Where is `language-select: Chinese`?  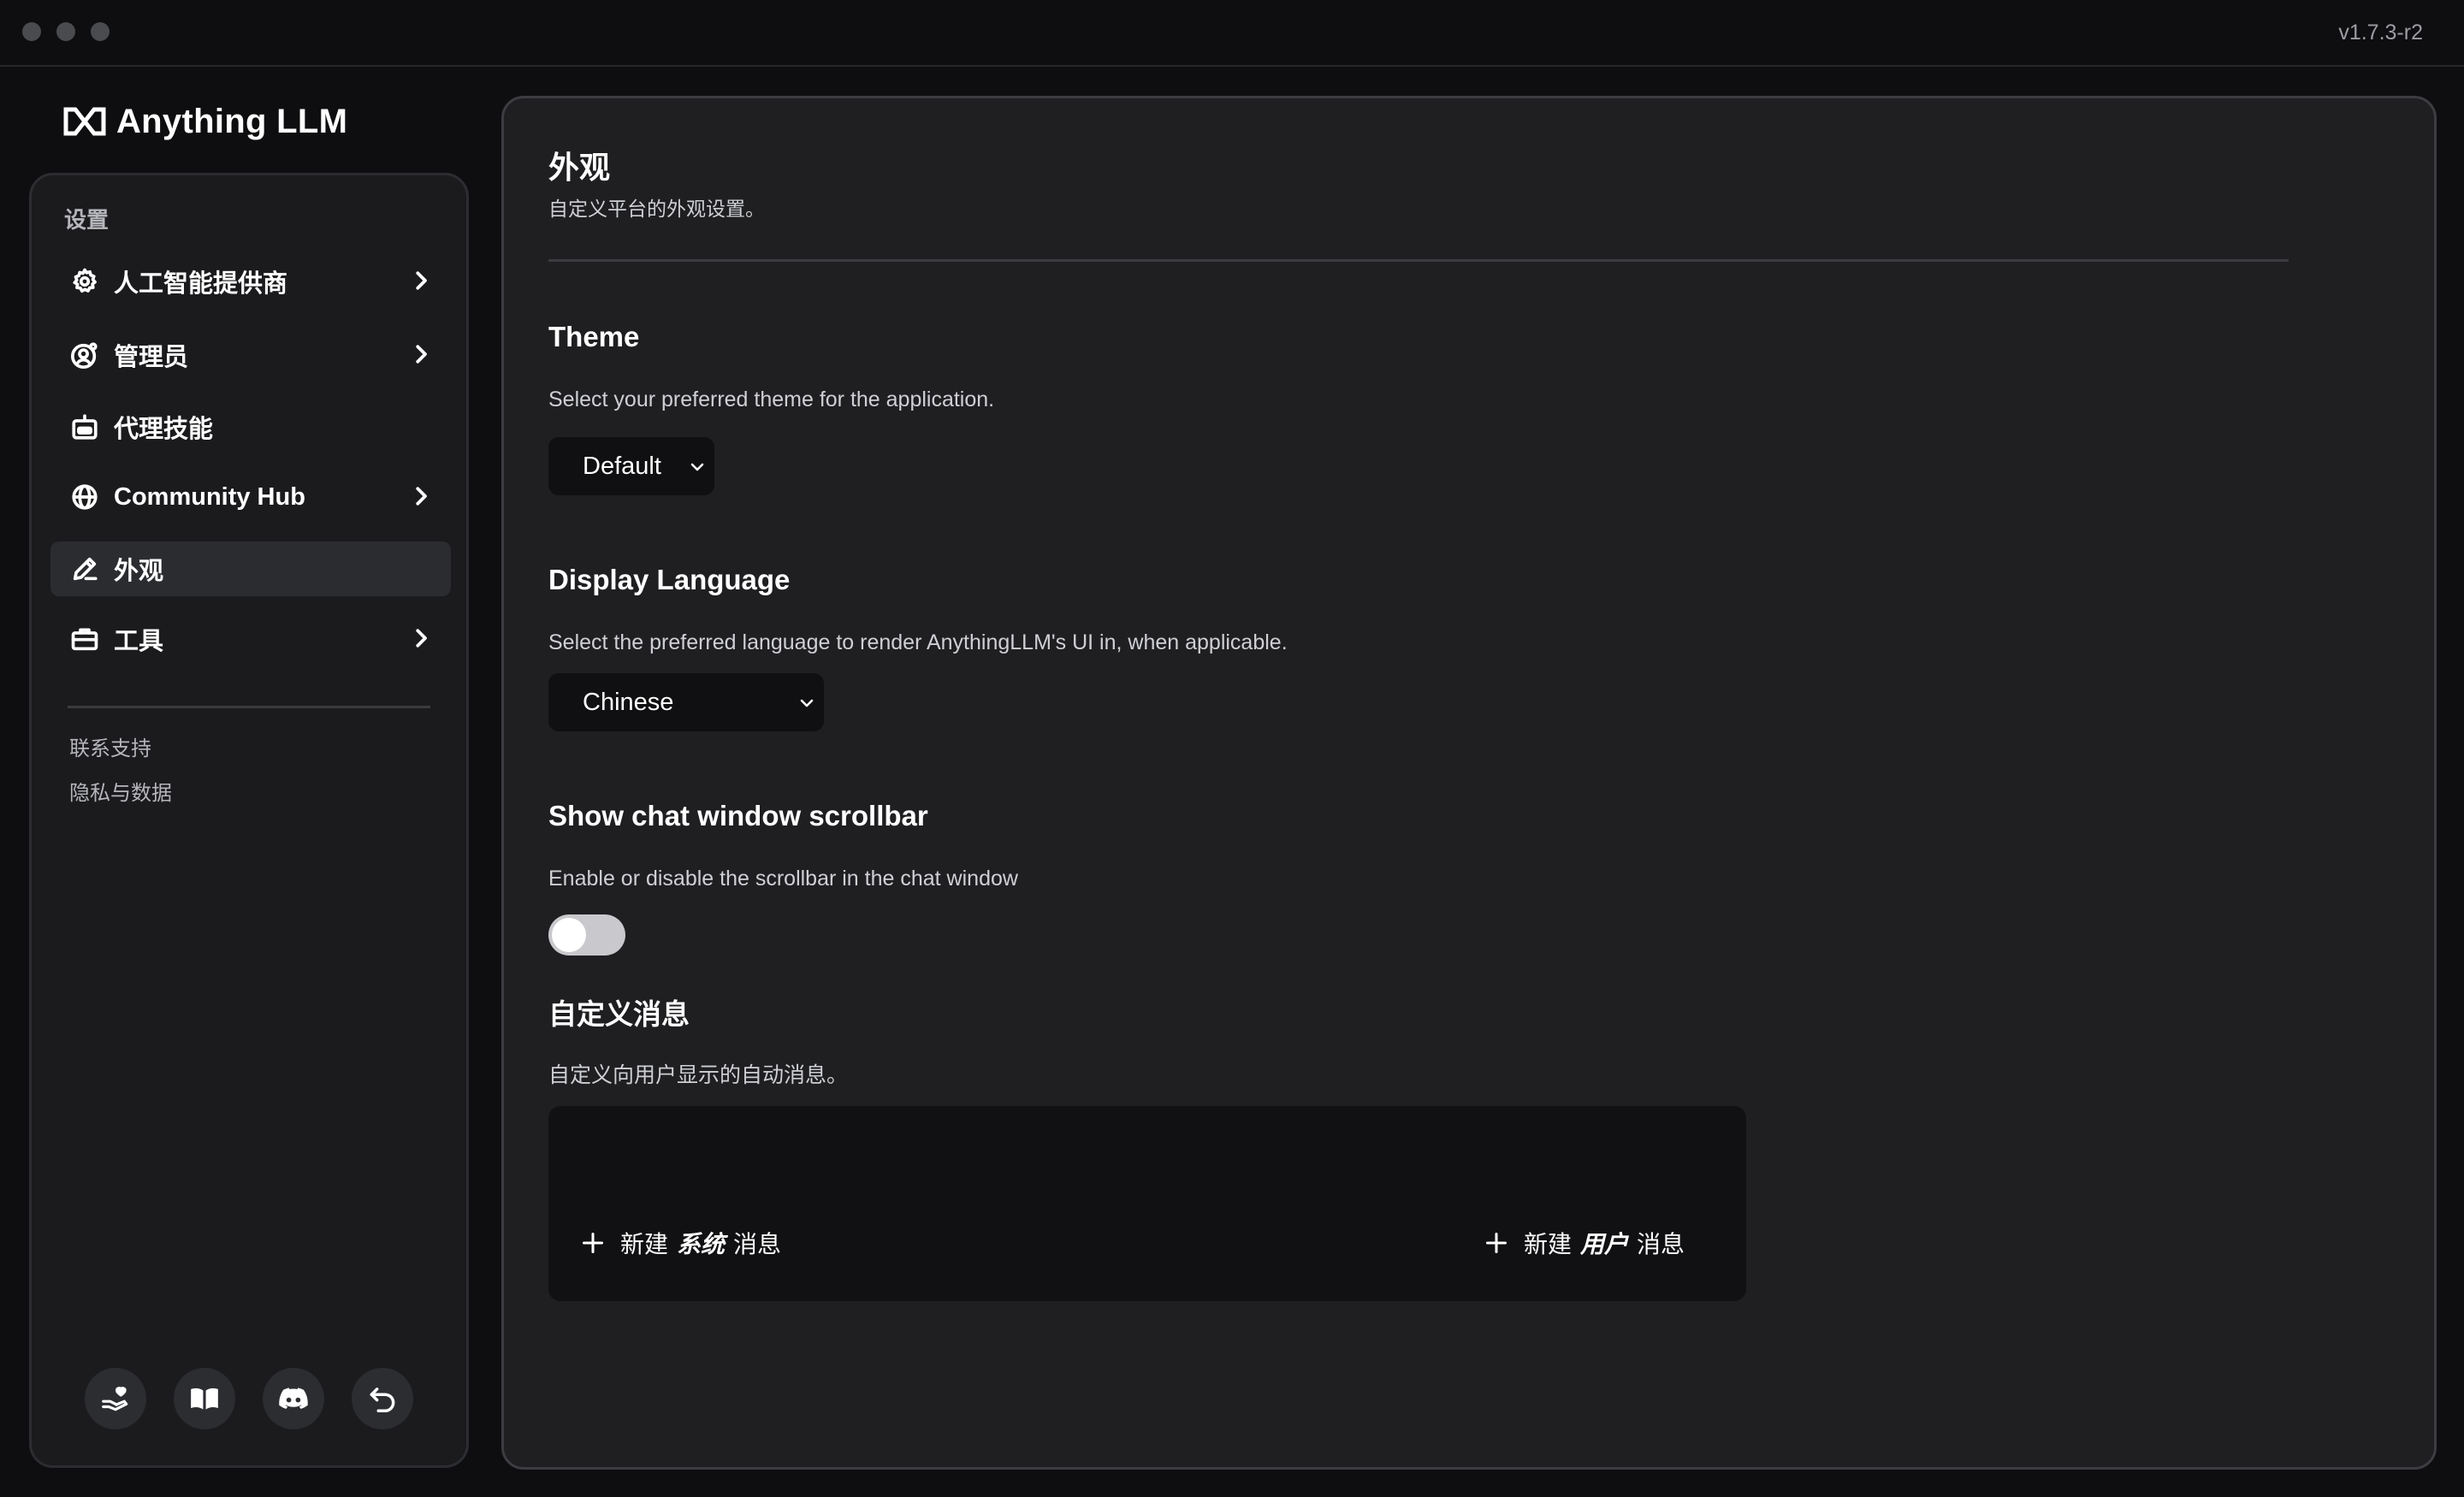
language-select: Chinese is located at coordinates (686, 702).